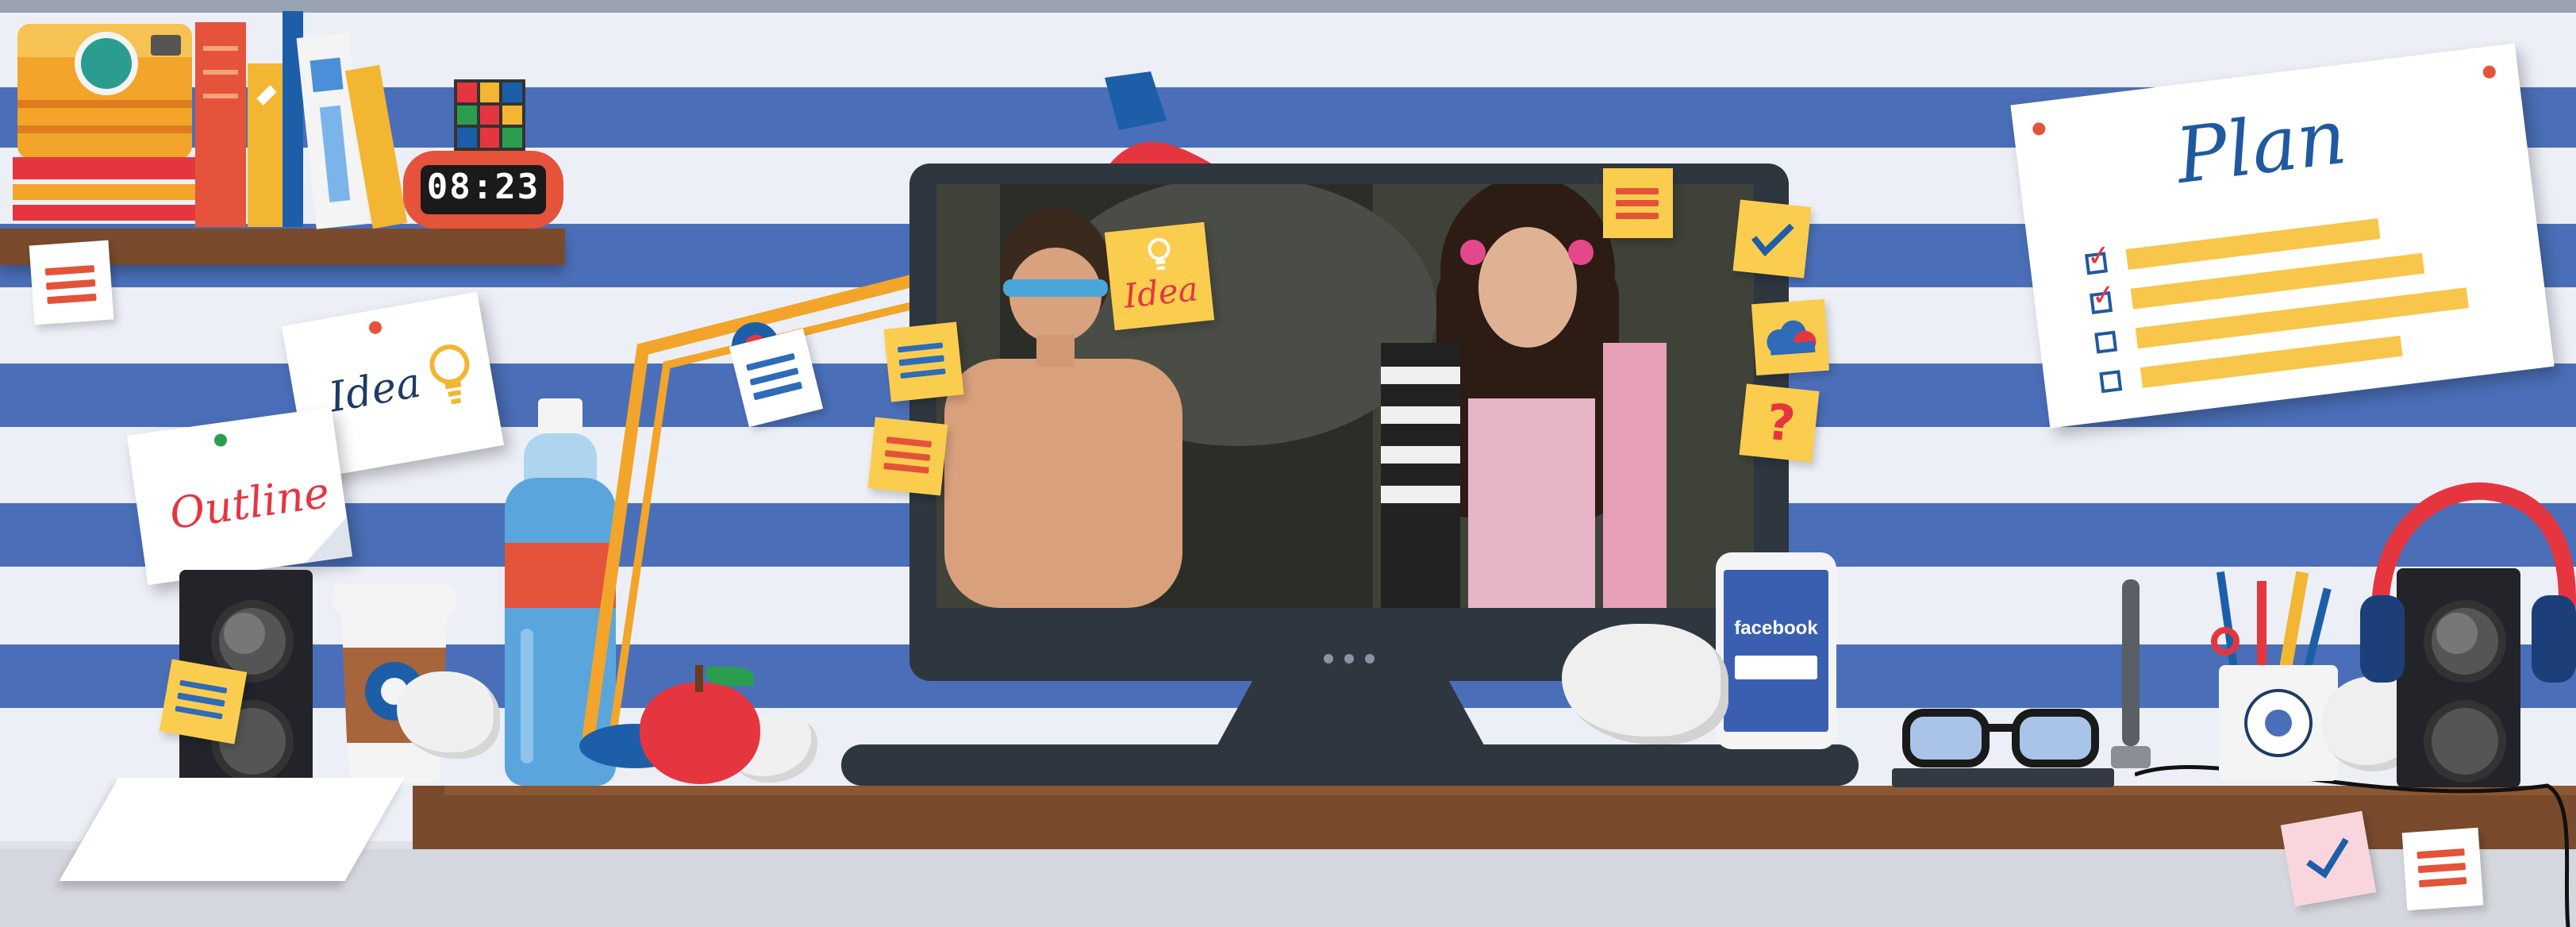  What do you see at coordinates (1350, 716) in the screenshot?
I see `monitor-stand` at bounding box center [1350, 716].